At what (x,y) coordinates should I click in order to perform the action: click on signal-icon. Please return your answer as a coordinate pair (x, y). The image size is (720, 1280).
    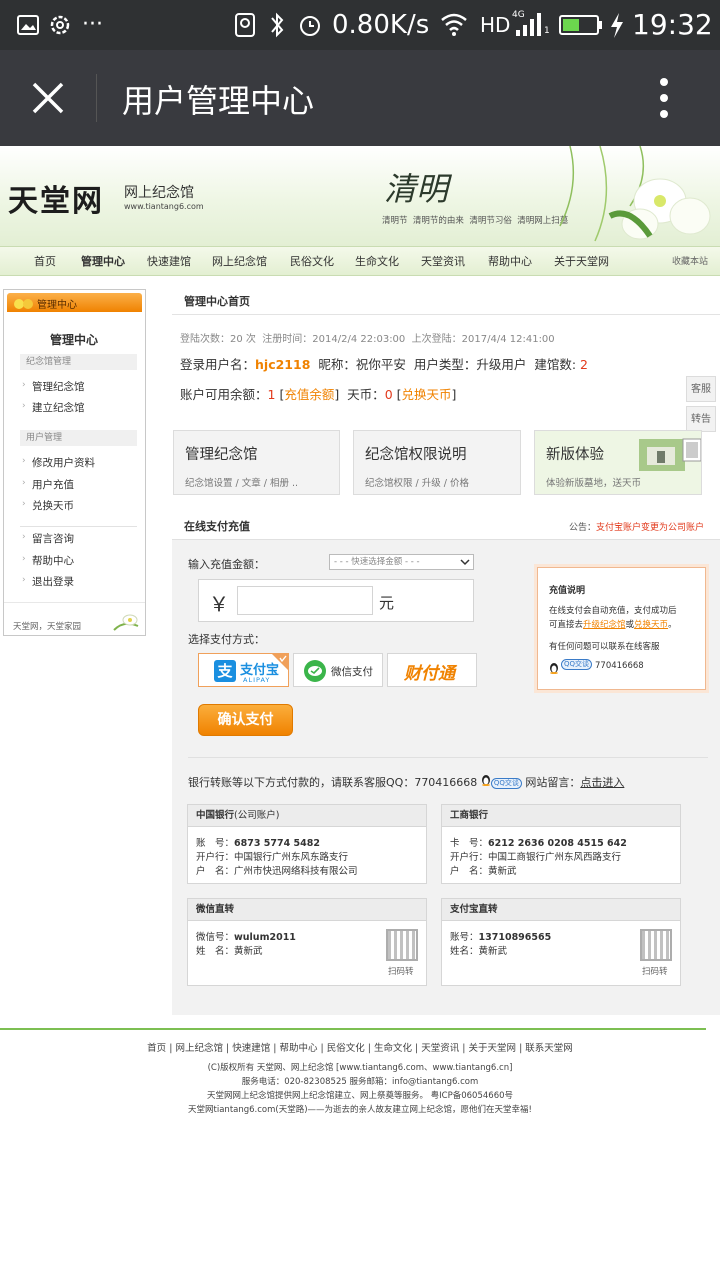
    Looking at the image, I should click on (530, 25).